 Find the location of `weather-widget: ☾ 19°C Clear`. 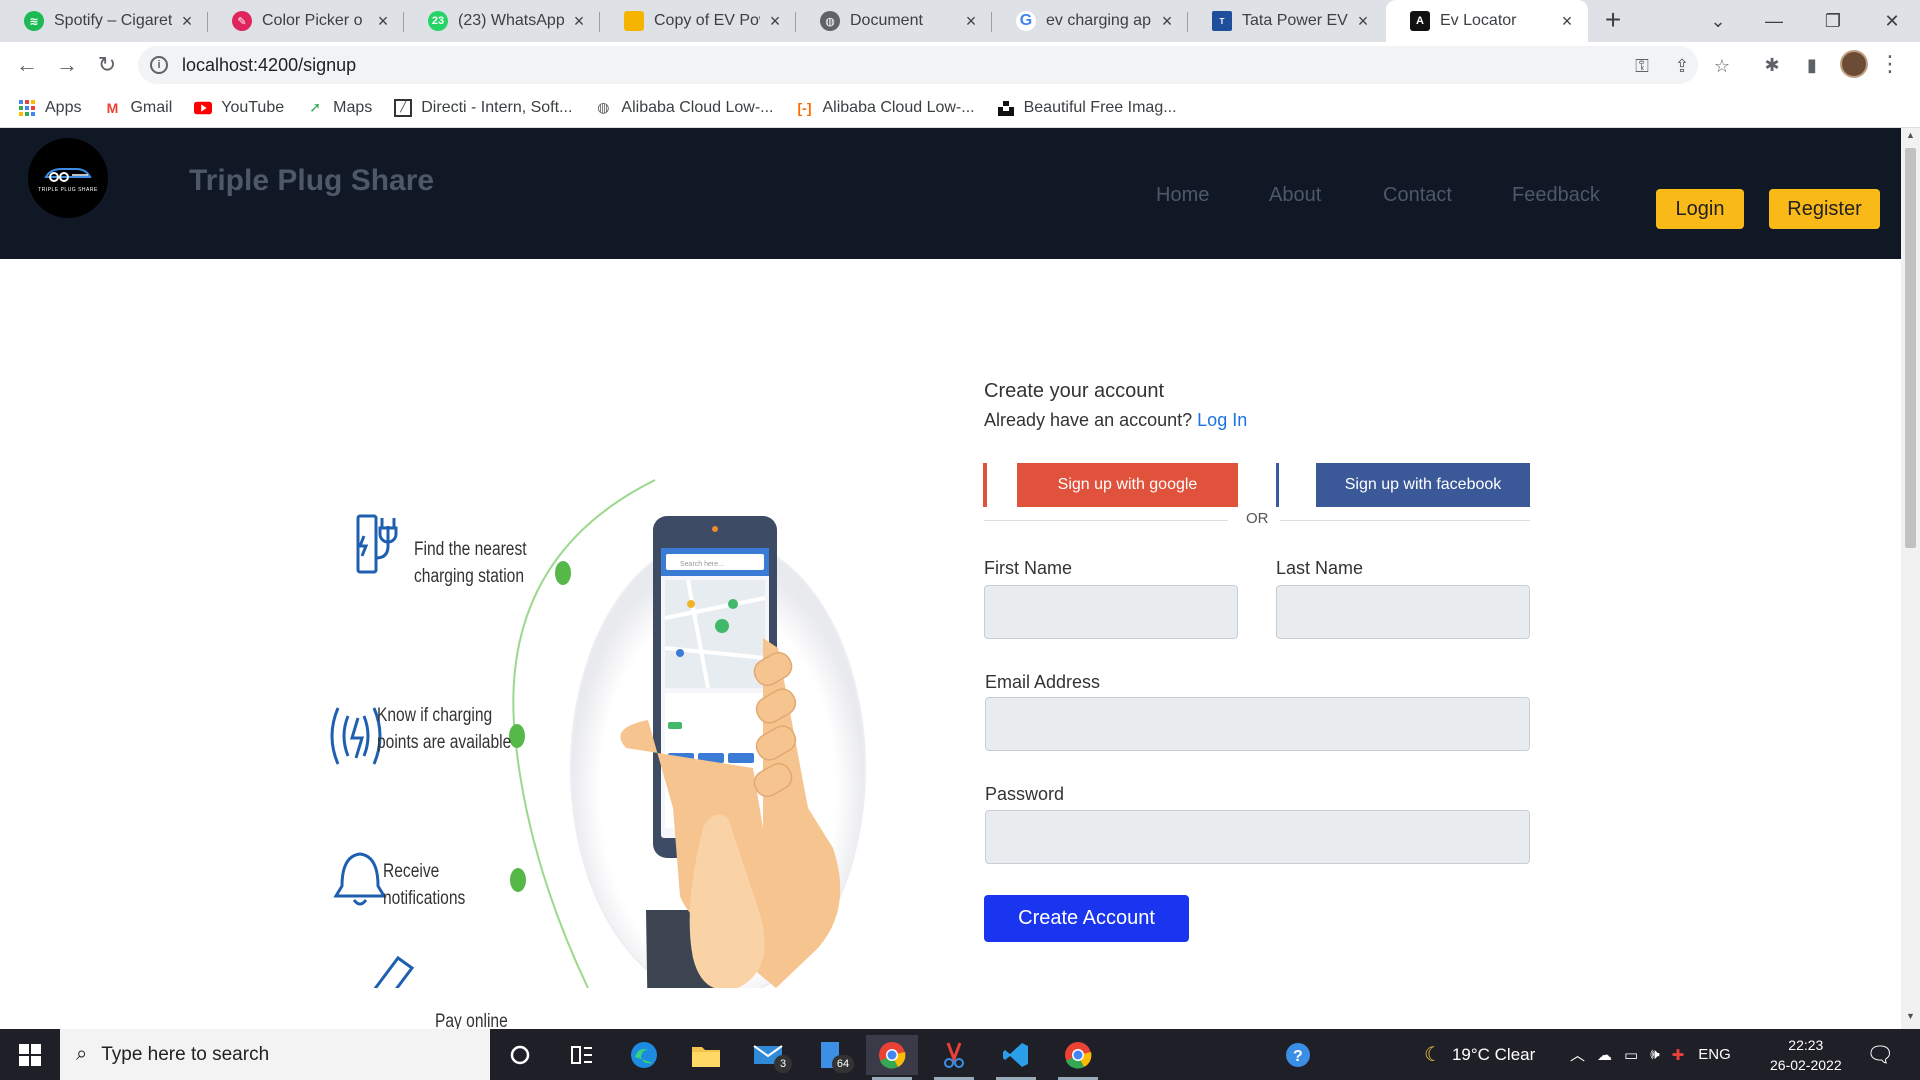

weather-widget: ☾ 19°C Clear is located at coordinates (1479, 1054).